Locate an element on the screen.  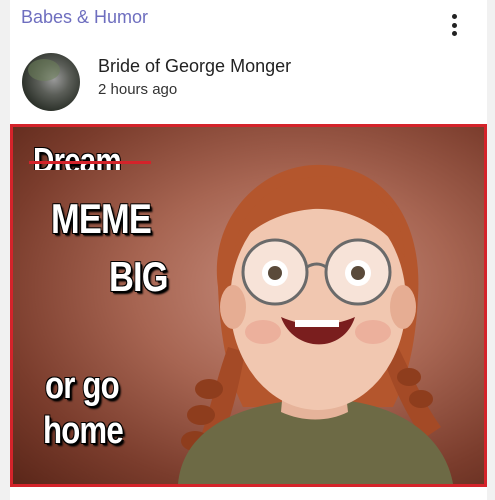
avatar is located at coordinates (51, 82).